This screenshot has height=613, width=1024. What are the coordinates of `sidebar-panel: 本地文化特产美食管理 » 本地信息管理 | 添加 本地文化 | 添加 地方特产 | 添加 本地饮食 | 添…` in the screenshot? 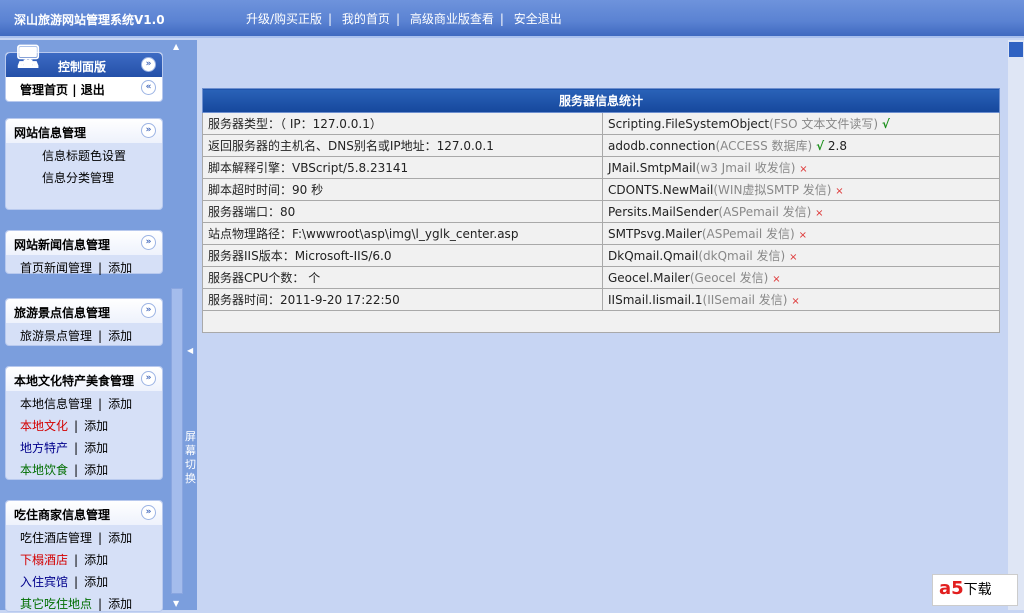 It's located at (84, 423).